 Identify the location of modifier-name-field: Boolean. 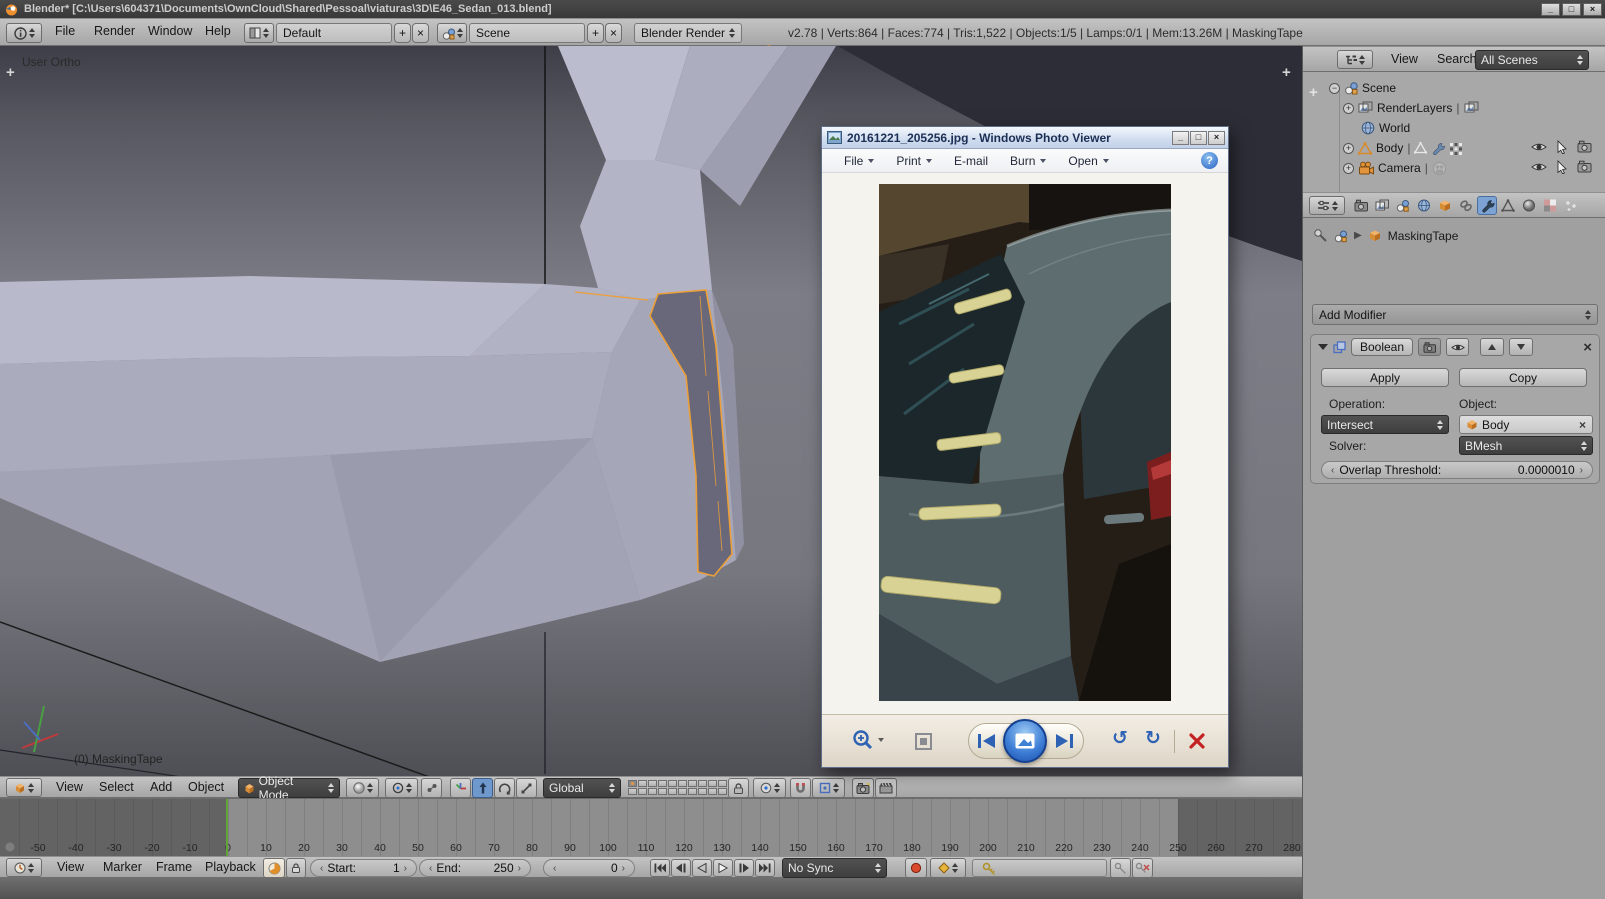
(1382, 347).